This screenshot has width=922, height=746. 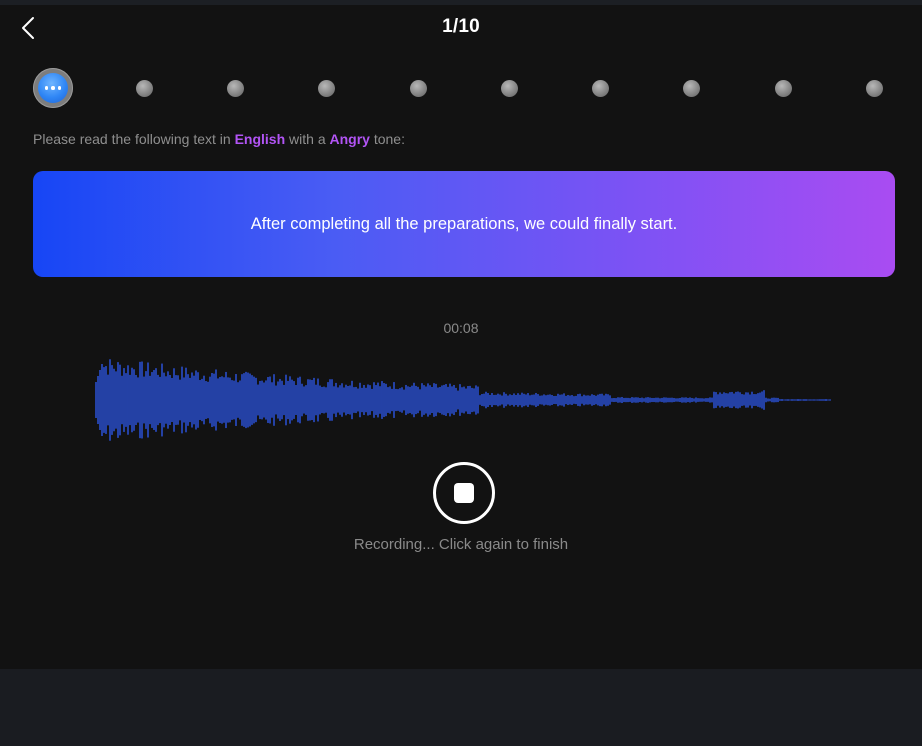 I want to click on stop-recording-button, so click(x=464, y=493).